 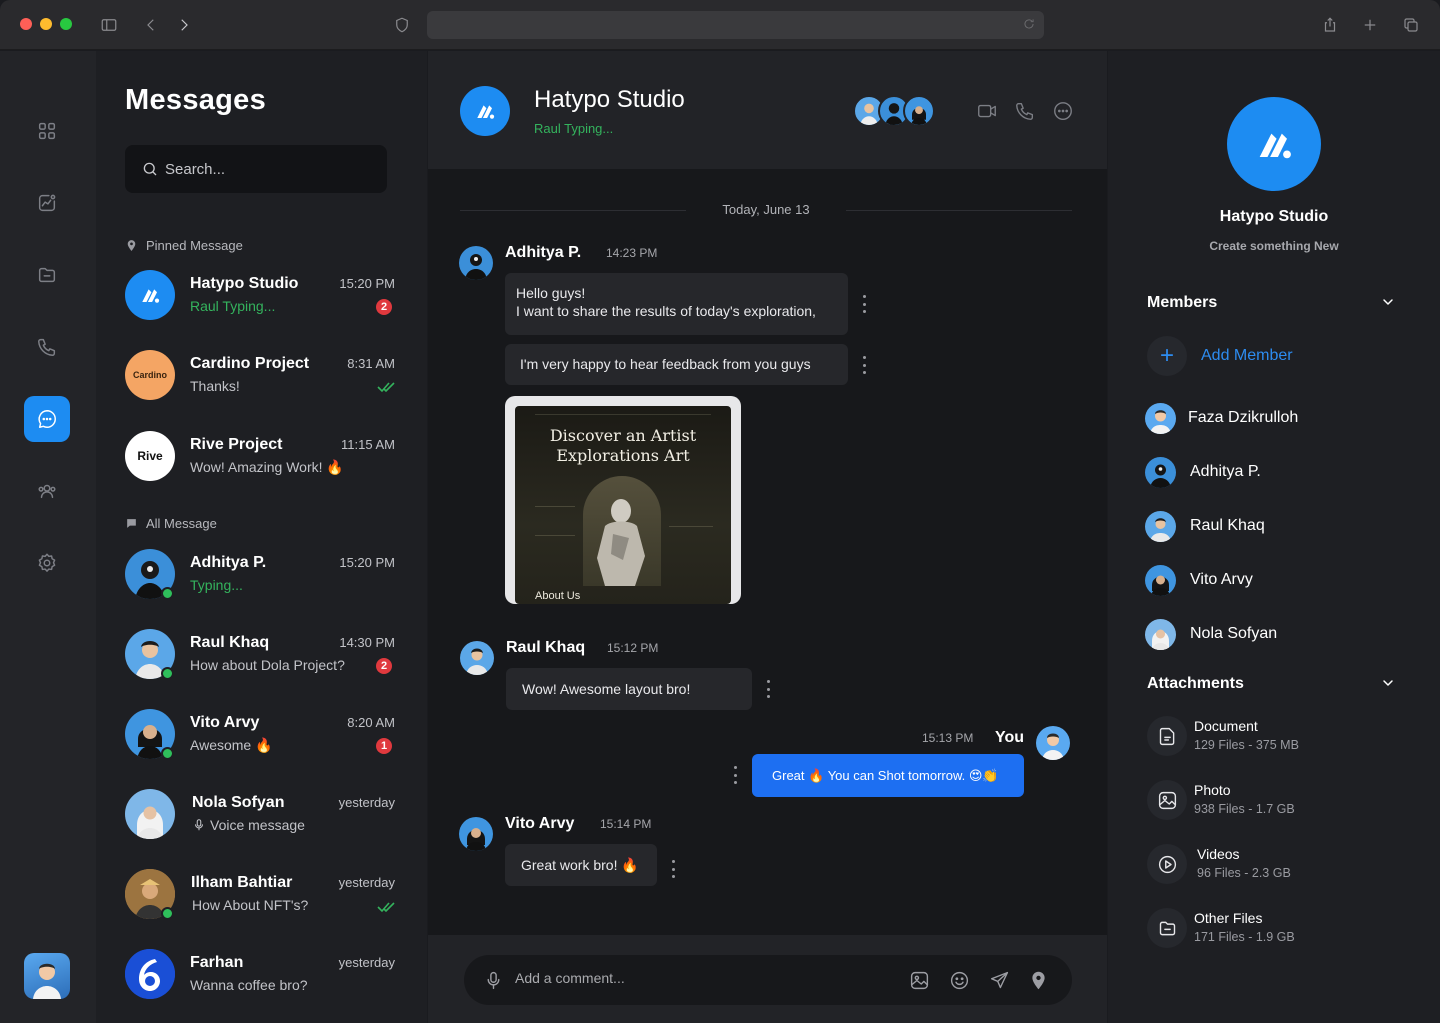 What do you see at coordinates (371, 722) in the screenshot?
I see `conversation-time: 8:20 AM` at bounding box center [371, 722].